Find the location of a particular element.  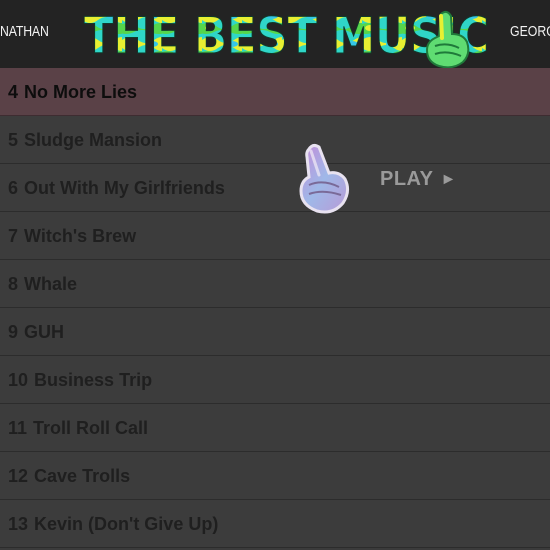

track-label: 4 No More Lies is located at coordinates (72, 92).